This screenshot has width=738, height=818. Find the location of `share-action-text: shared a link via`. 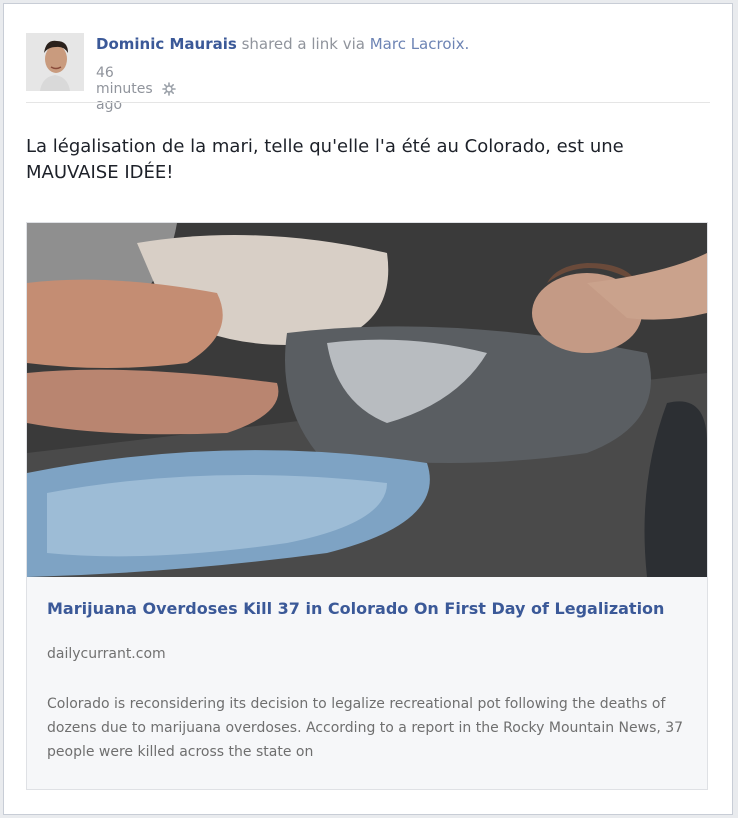

share-action-text: shared a link via is located at coordinates (303, 44).